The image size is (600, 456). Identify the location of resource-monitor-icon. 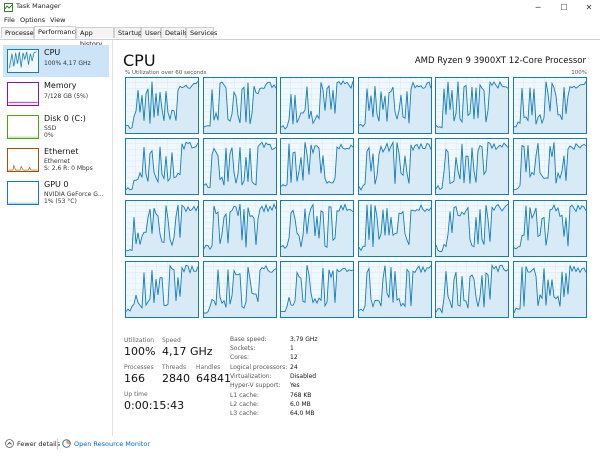
(66, 443).